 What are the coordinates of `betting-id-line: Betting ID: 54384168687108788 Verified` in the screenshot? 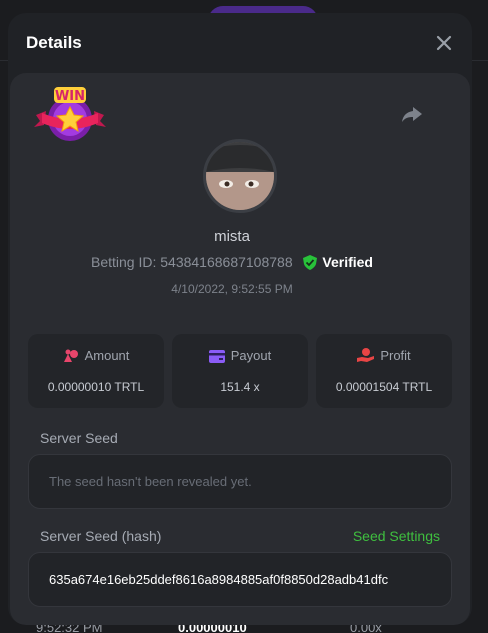 It's located at (232, 262).